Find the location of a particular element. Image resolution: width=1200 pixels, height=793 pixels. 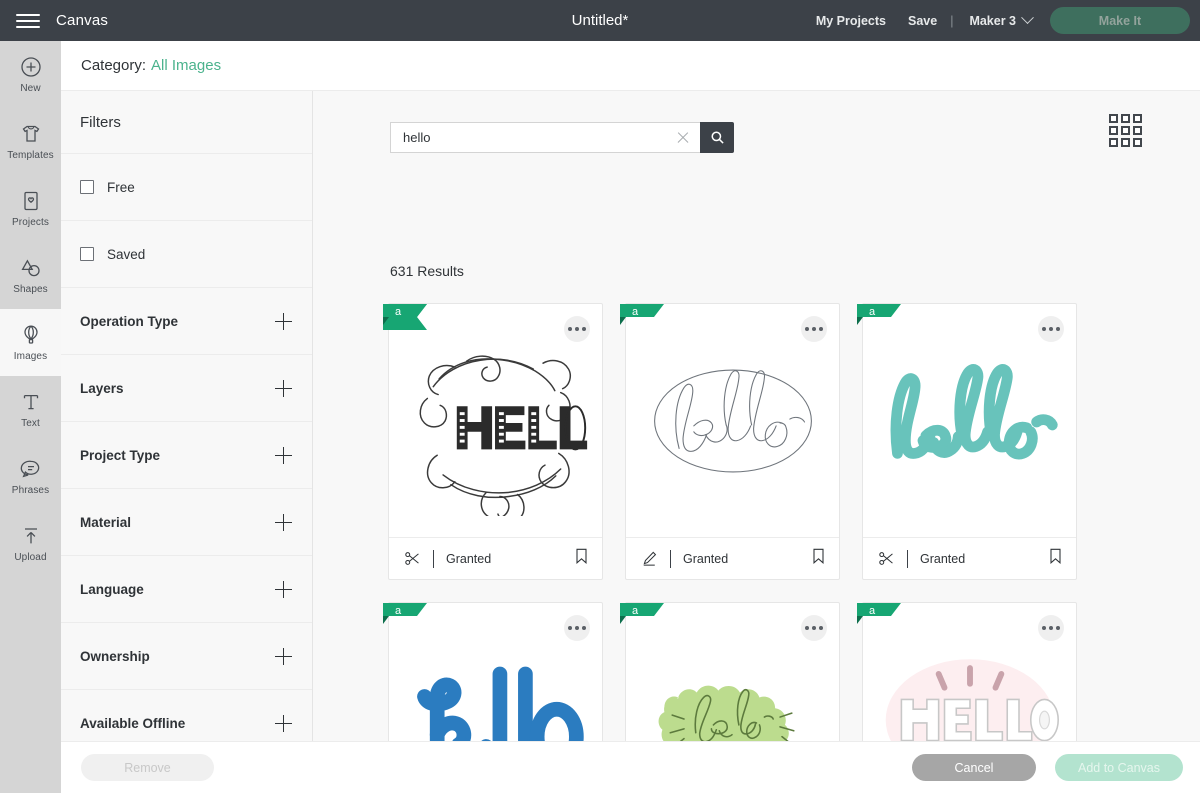

filter-group-language: Language is located at coordinates (186, 588).